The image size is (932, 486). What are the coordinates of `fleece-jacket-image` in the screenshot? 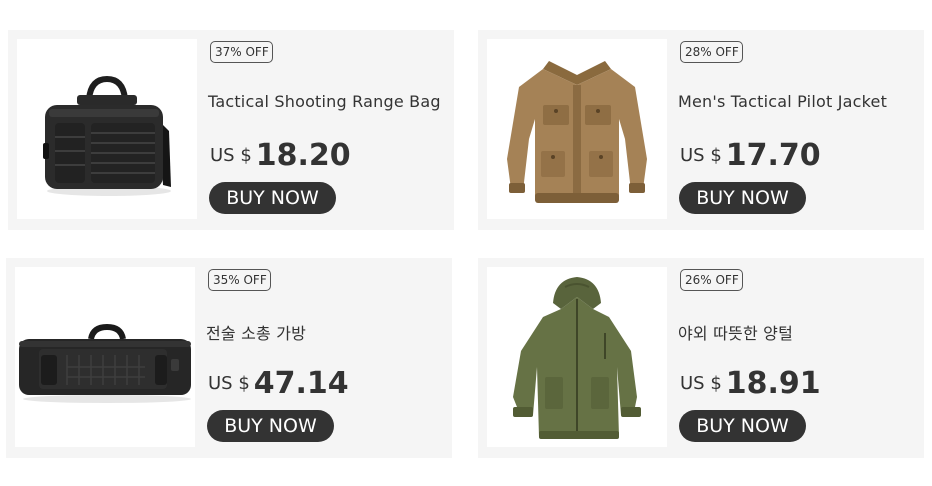 It's located at (577, 358).